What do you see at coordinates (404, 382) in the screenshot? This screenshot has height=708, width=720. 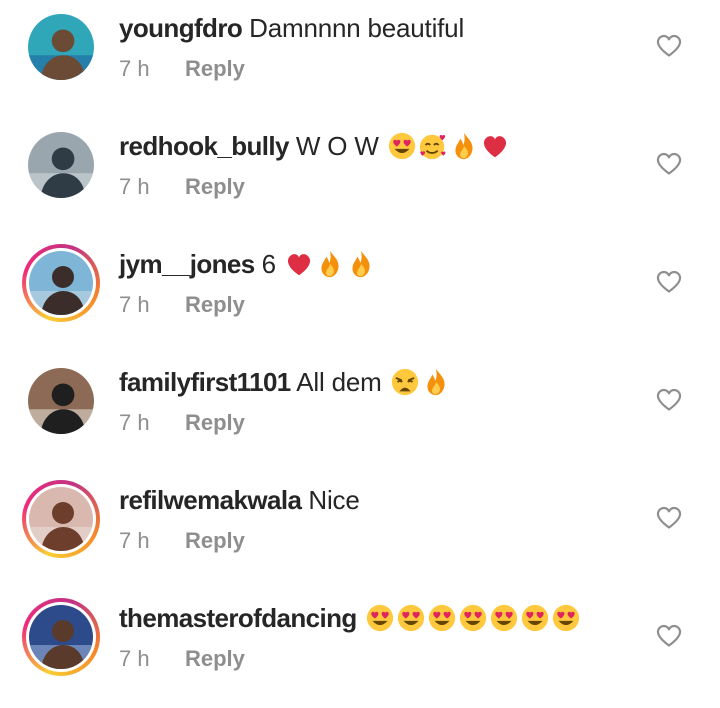 I see `weary-face-emoji-icon` at bounding box center [404, 382].